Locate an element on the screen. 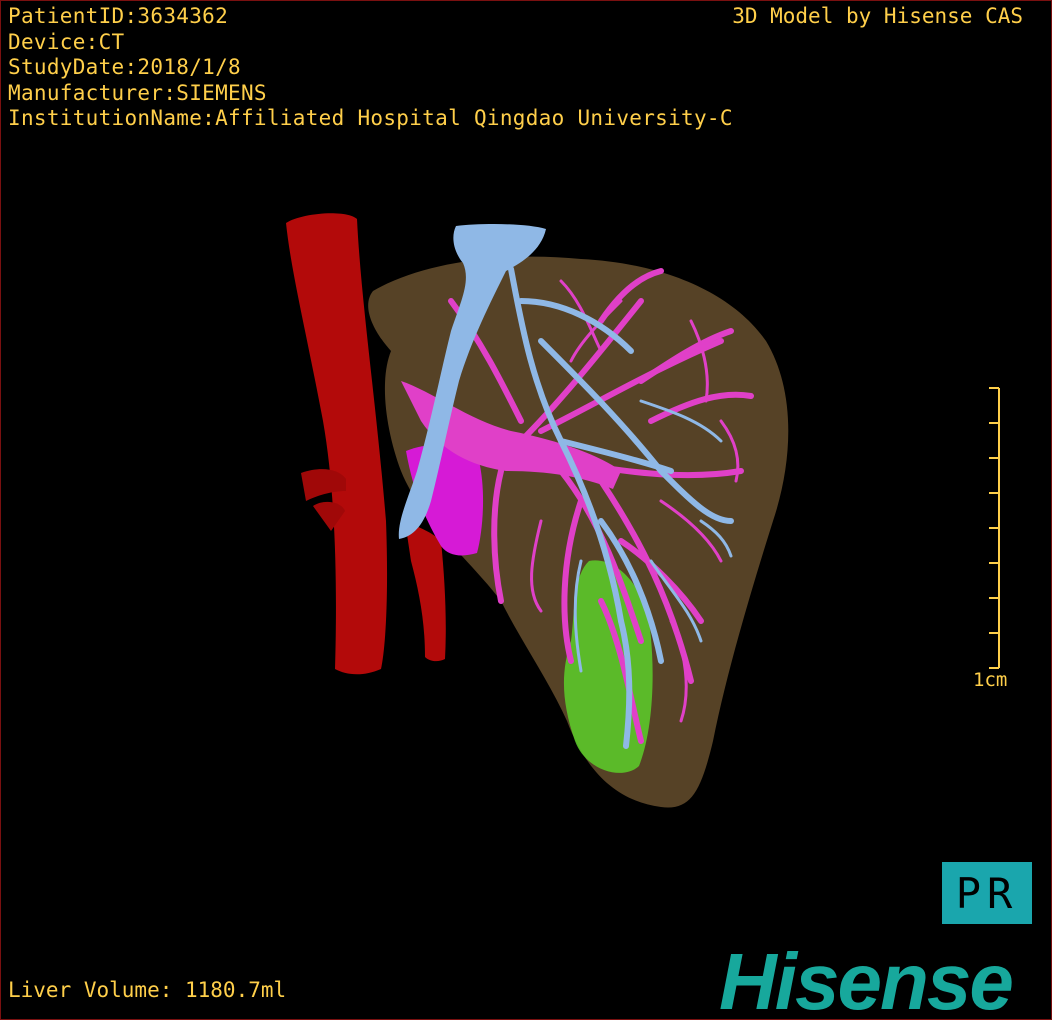  scale-bar-label: 1cm is located at coordinates (990, 680).